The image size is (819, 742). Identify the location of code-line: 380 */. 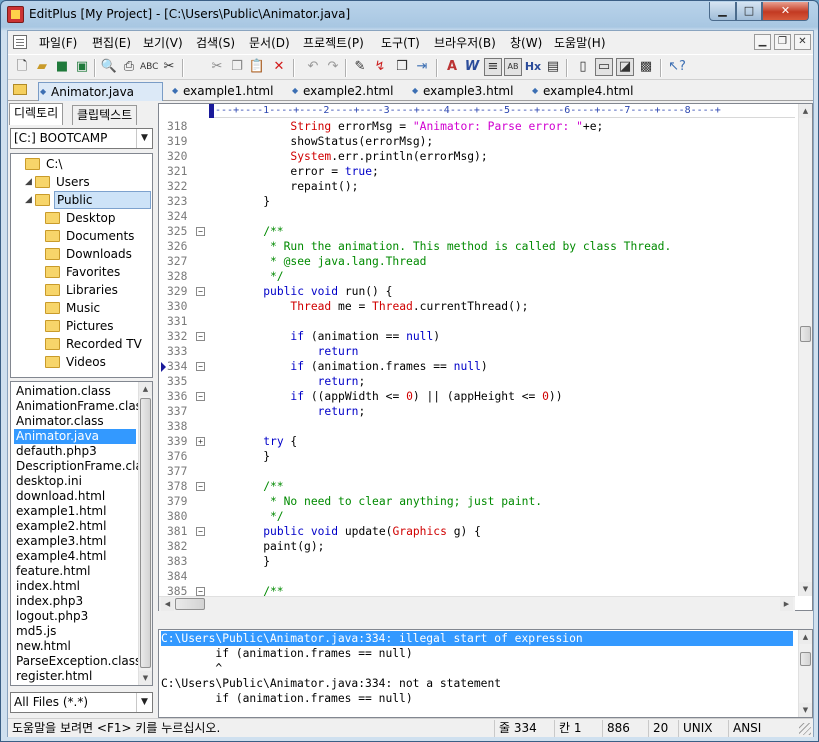
(477, 516).